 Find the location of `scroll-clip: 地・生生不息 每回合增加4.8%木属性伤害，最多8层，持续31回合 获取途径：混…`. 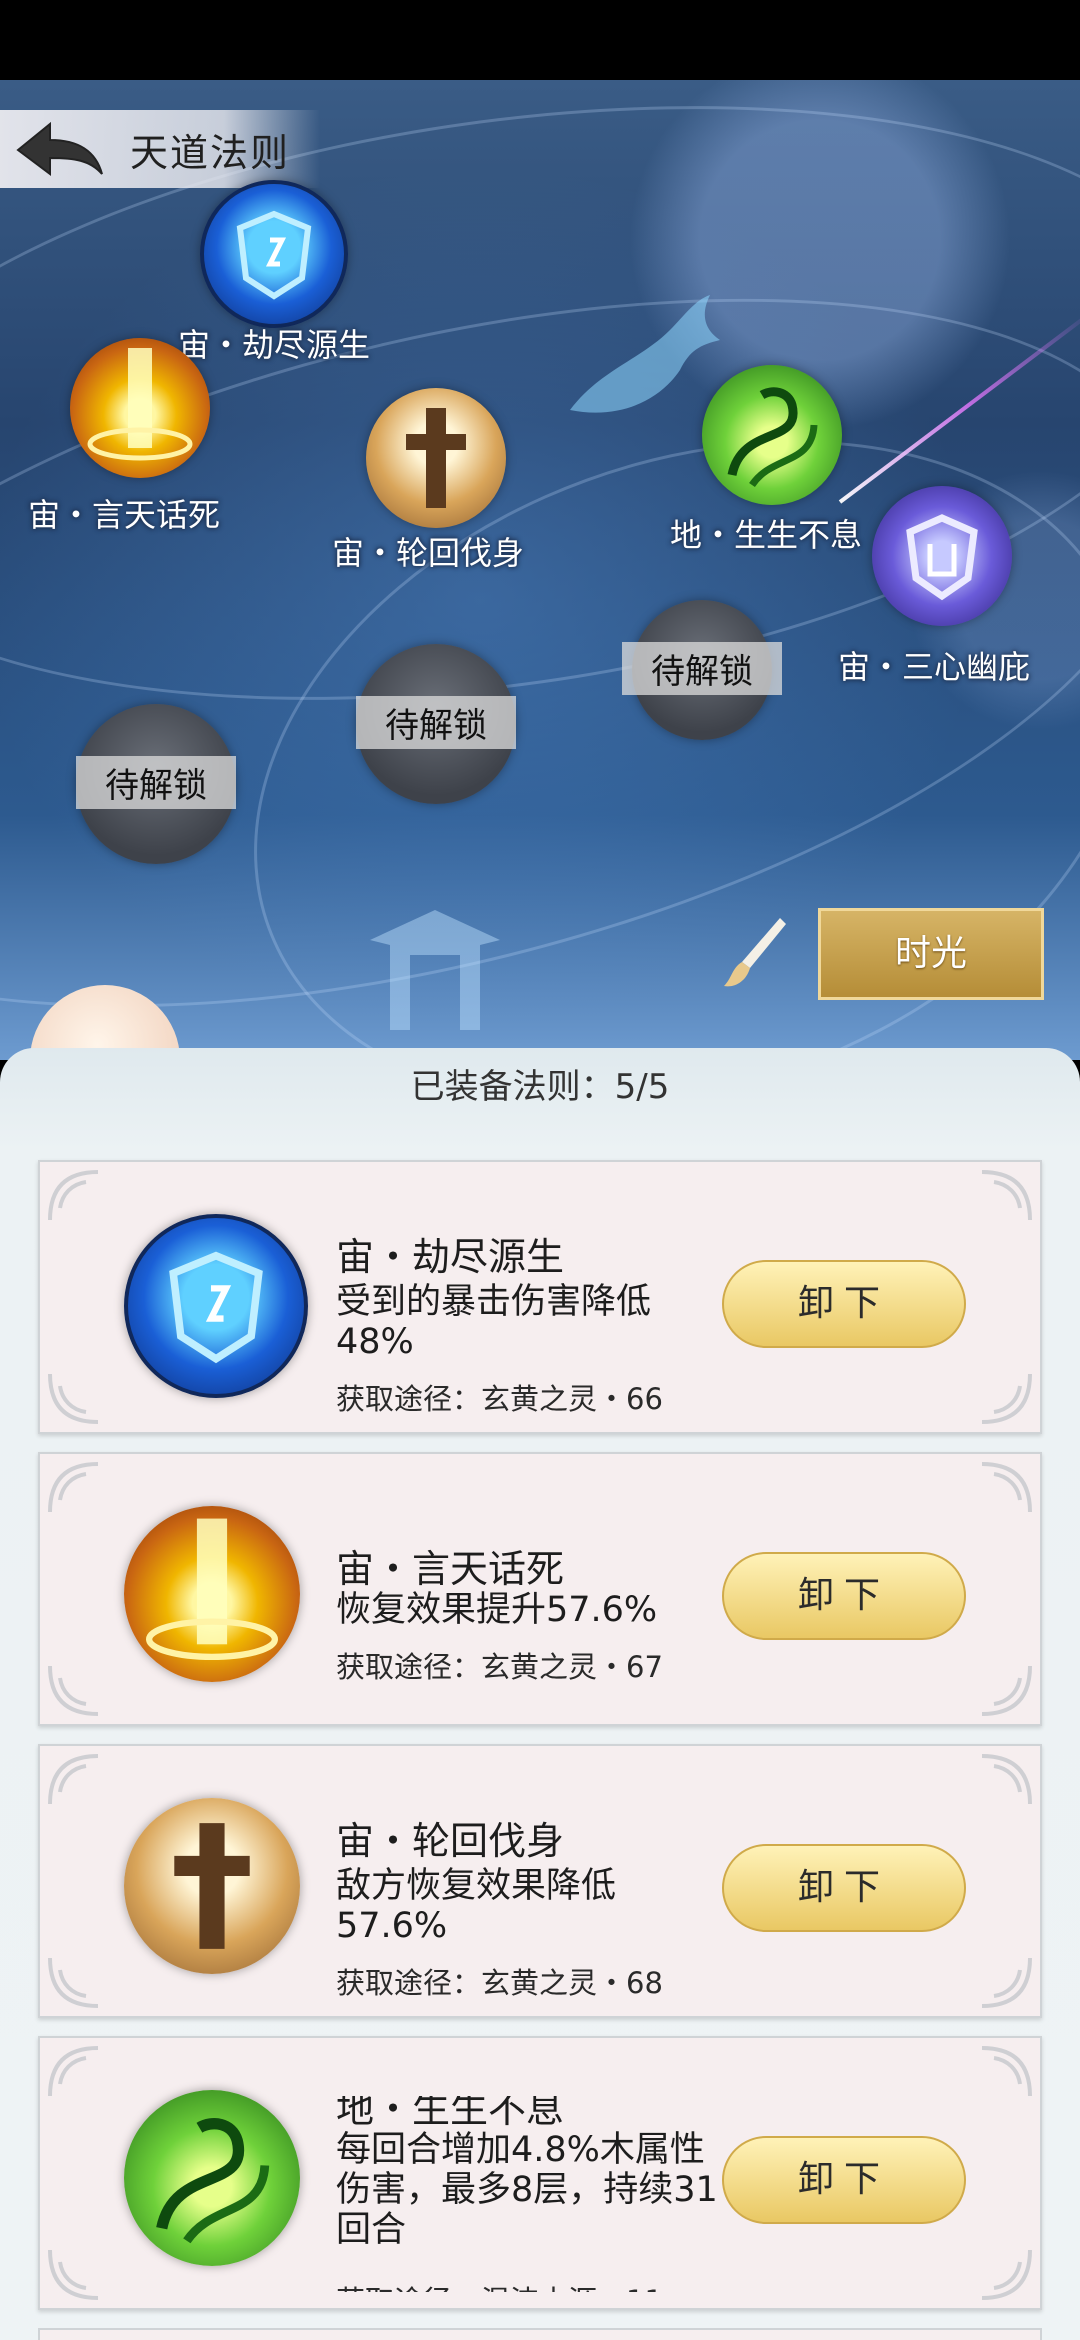

scroll-clip: 地・生生不息 每回合增加4.8%木属性伤害，最多8层，持续31回合 获取途径：混… is located at coordinates (531, 2194).